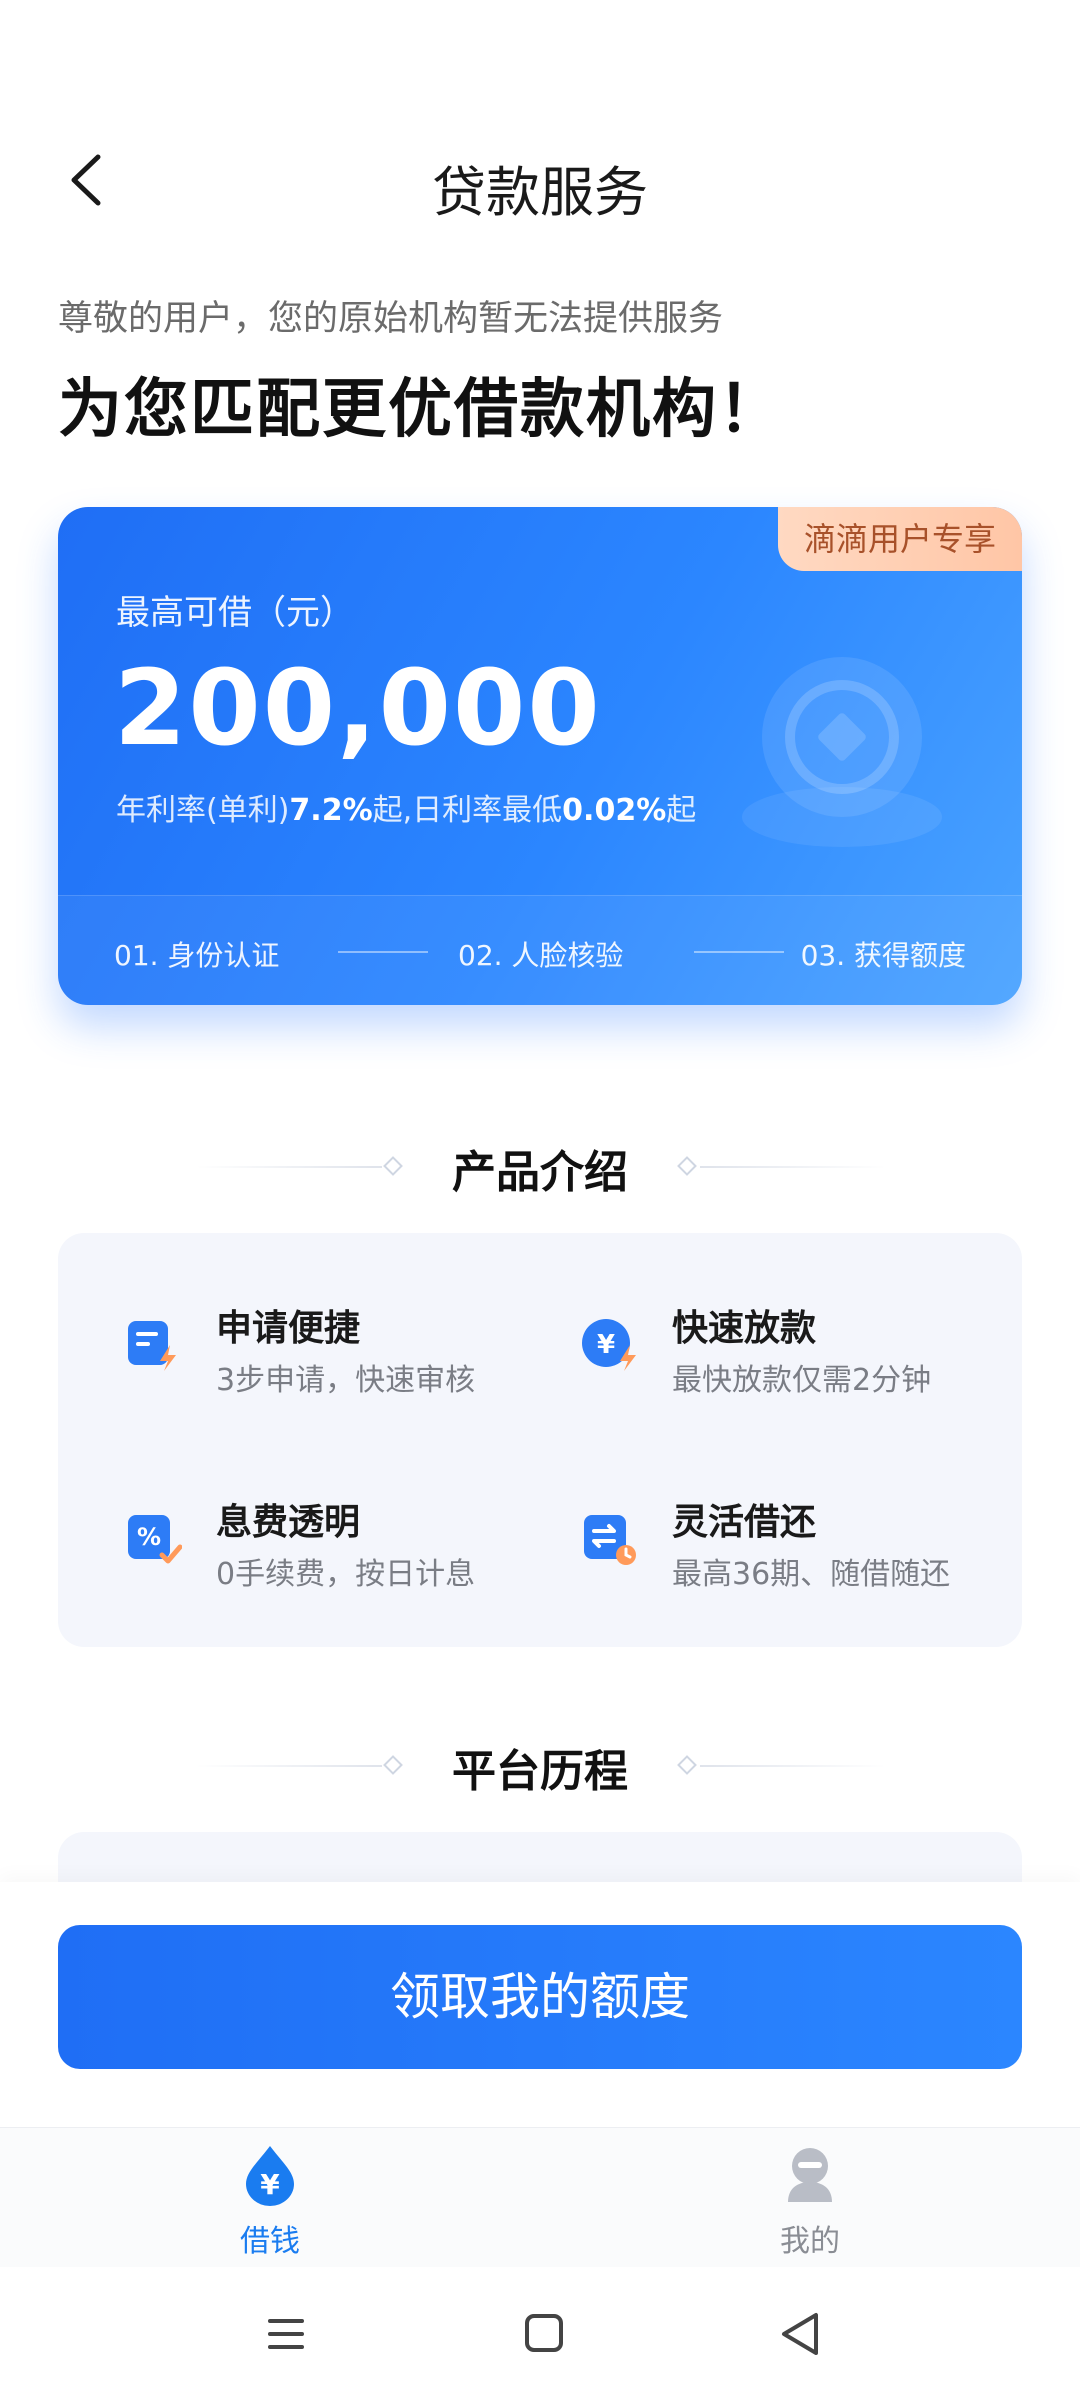  I want to click on feature-title: 息费透明, so click(288, 1522).